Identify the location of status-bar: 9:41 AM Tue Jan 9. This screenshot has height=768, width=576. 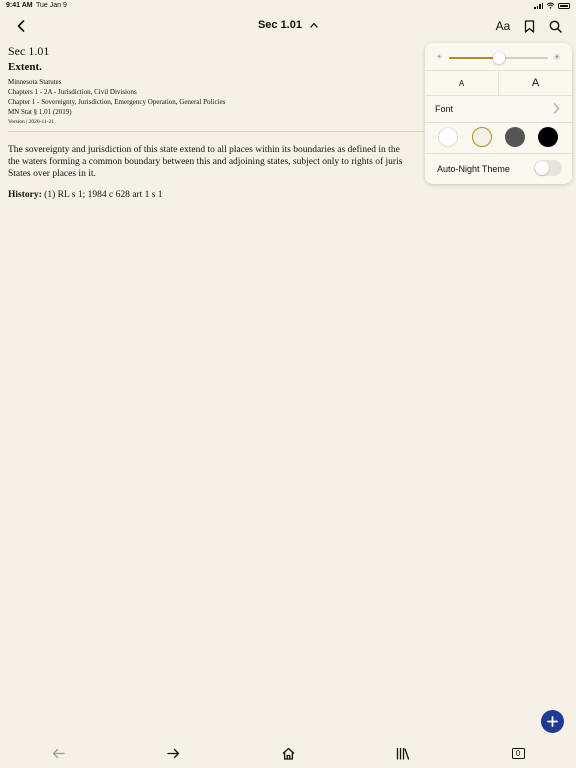
(288, 6).